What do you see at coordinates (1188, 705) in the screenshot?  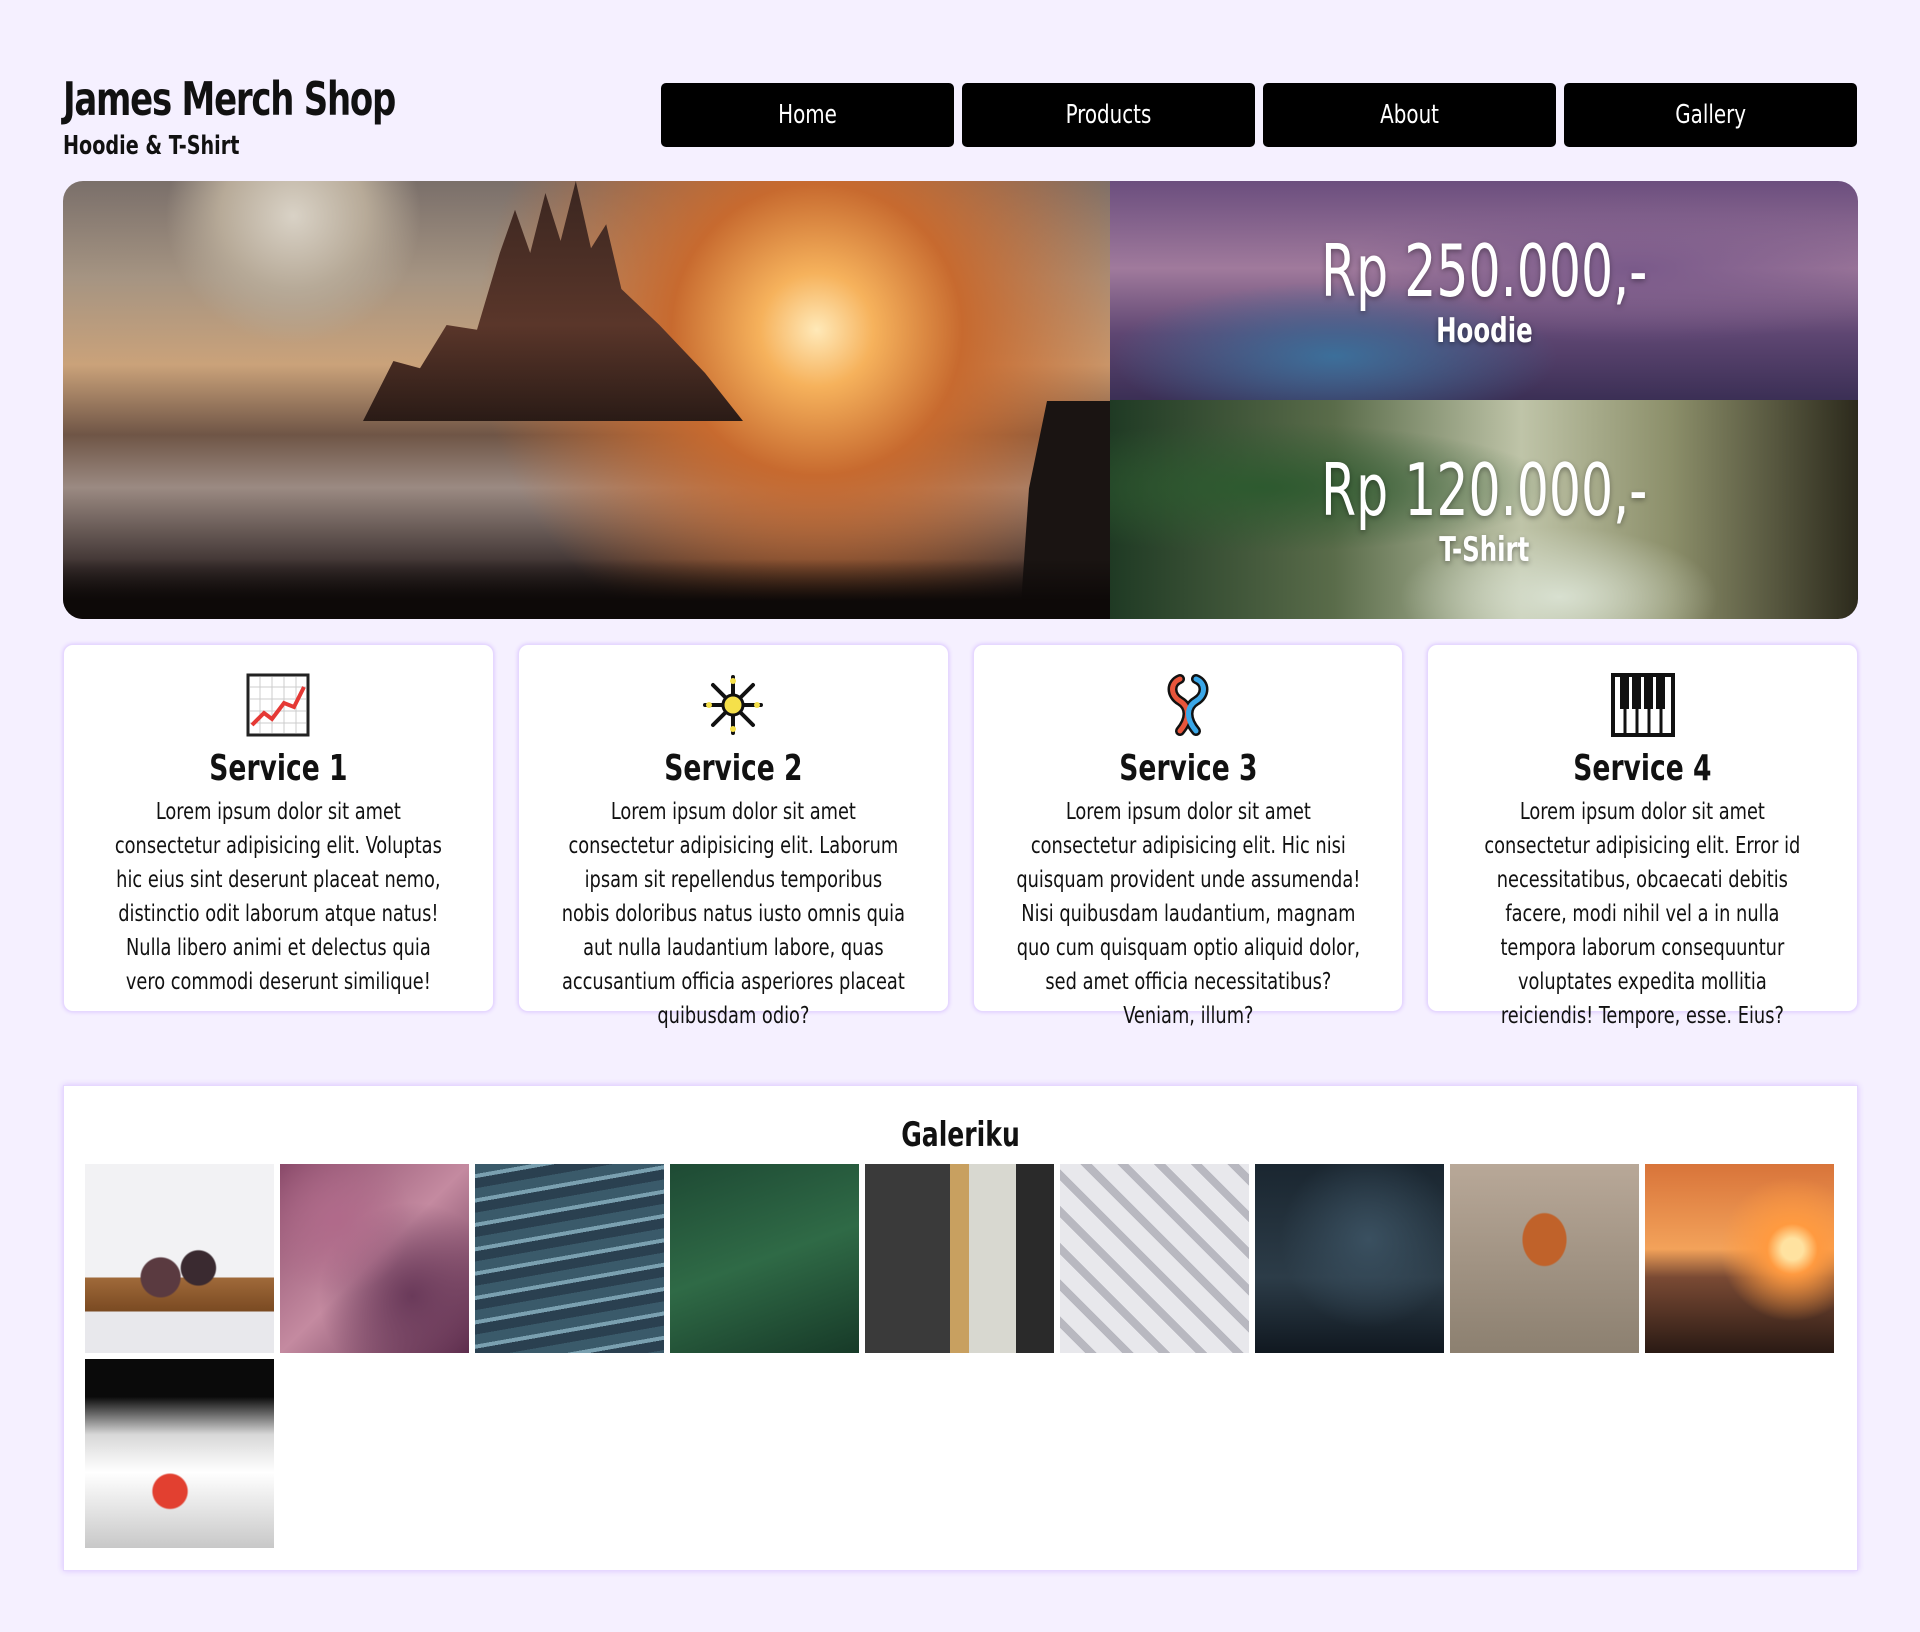 I see `knot-icon` at bounding box center [1188, 705].